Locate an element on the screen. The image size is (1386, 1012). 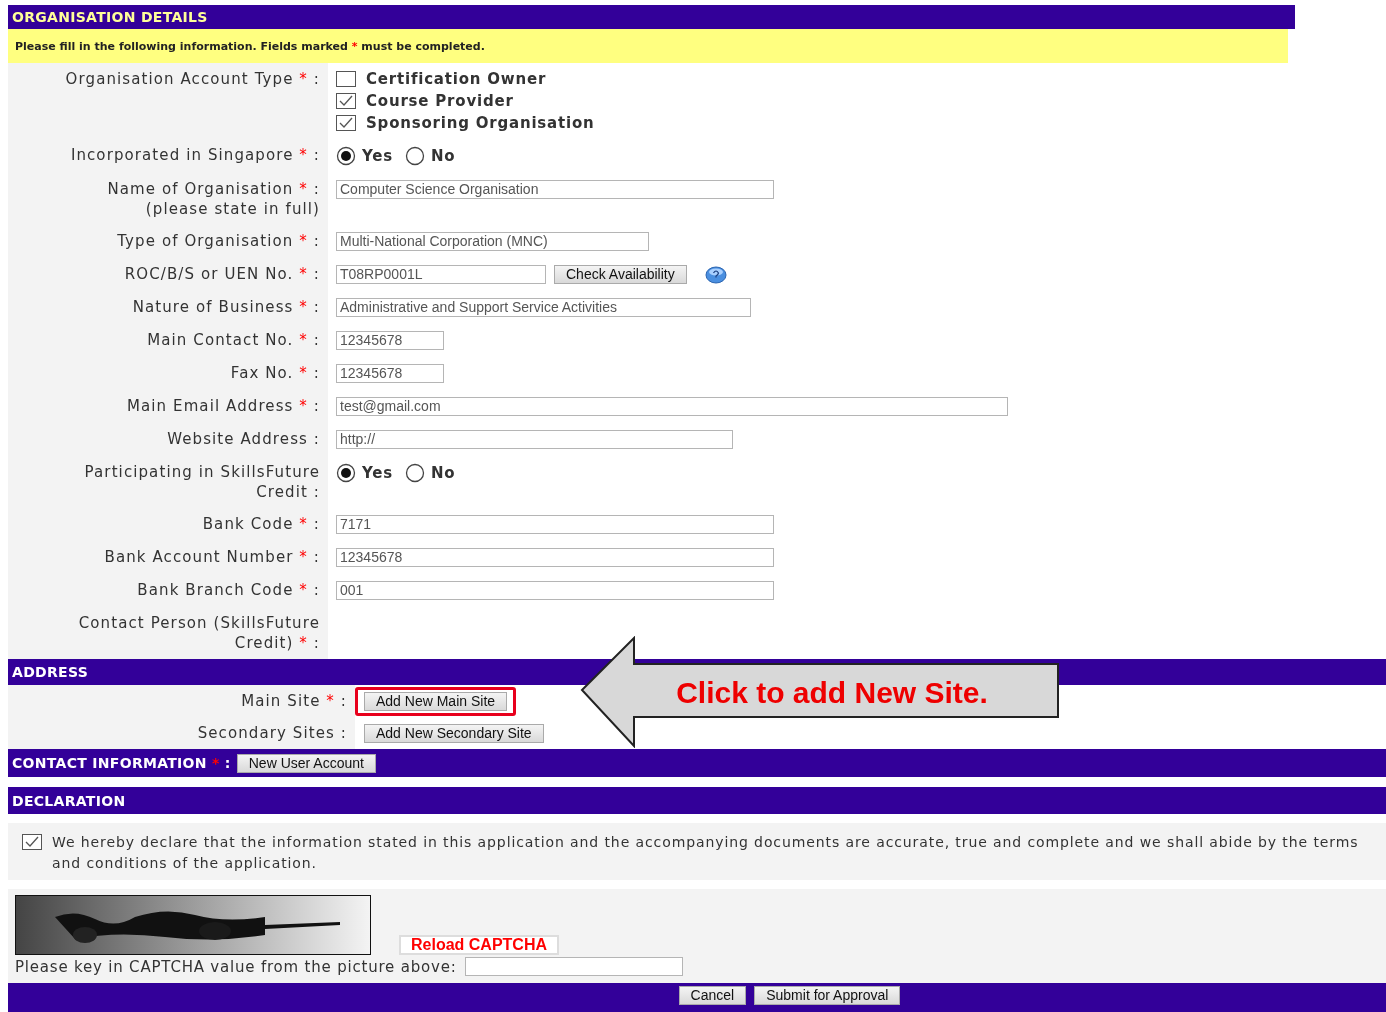
field-label: Participating in SkillsFuture Credit : is located at coordinates (202, 482).